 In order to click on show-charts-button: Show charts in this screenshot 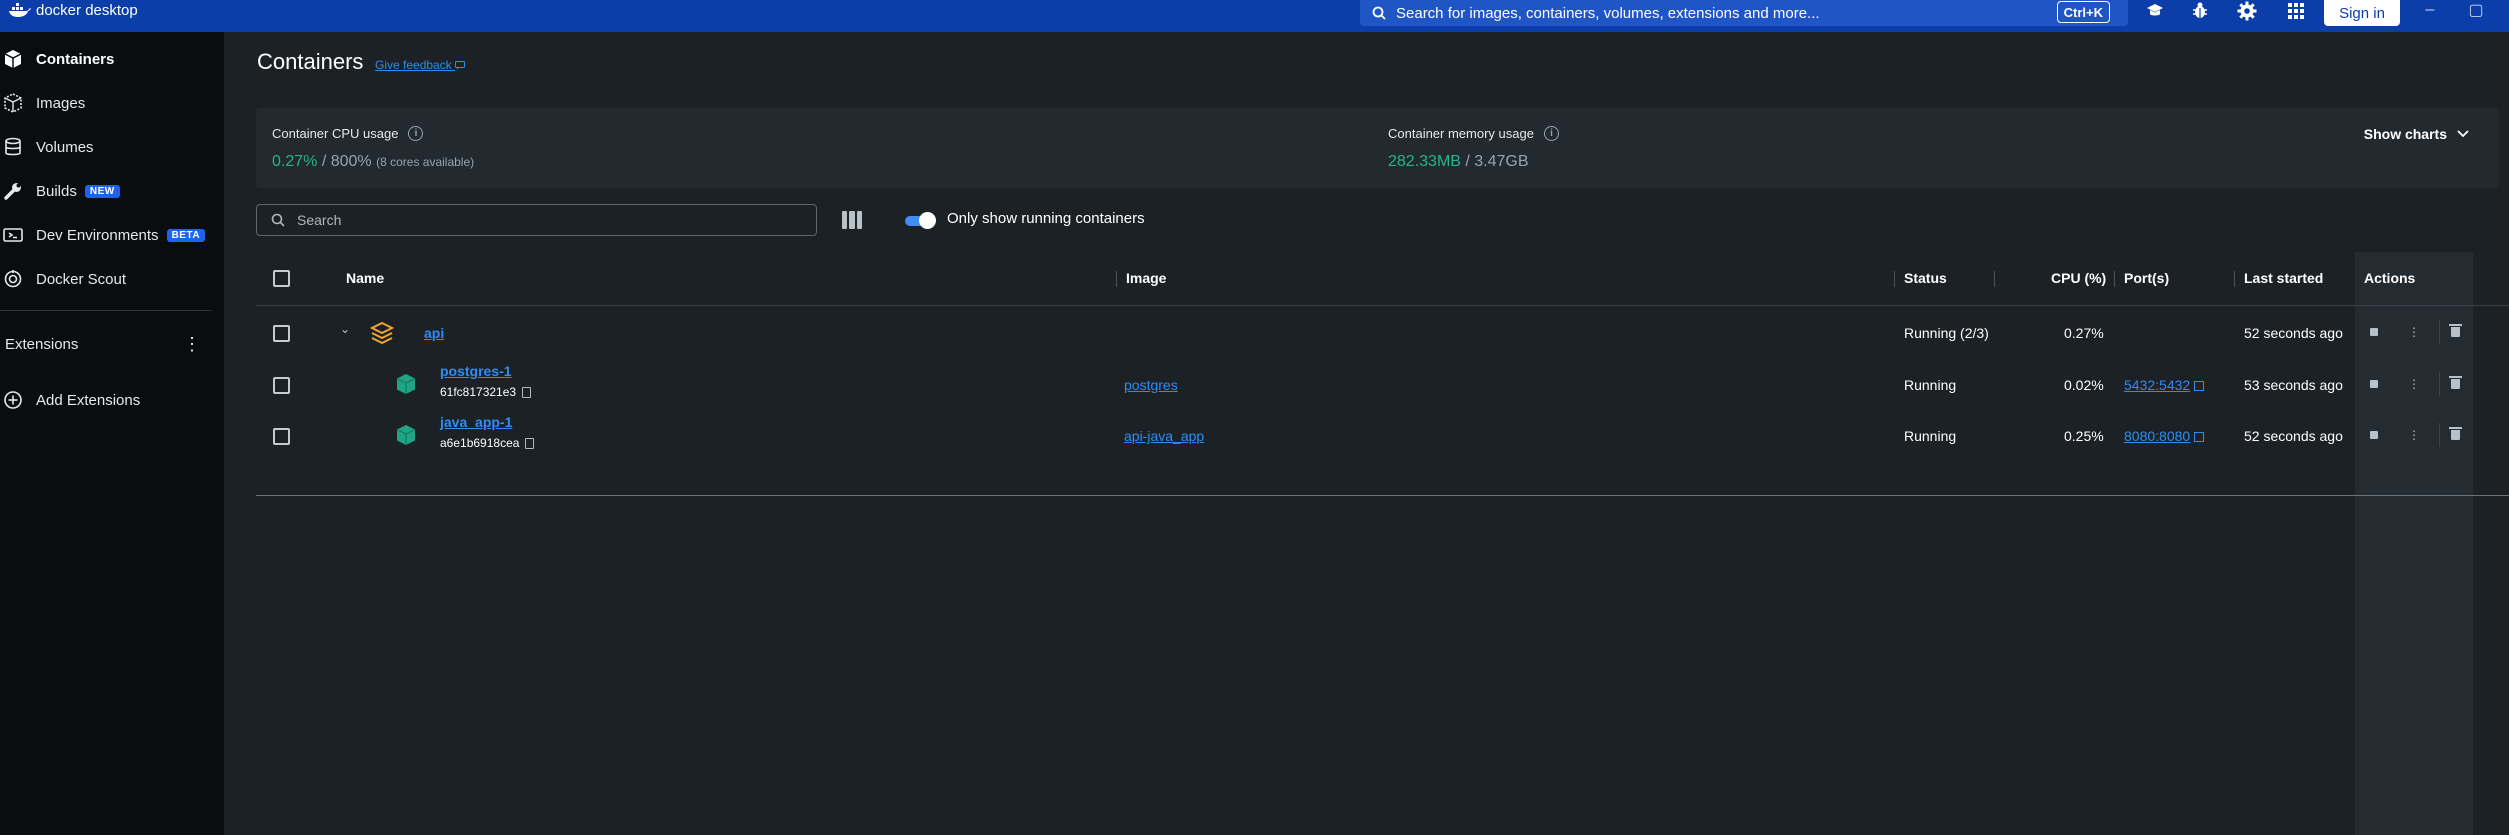, I will do `click(2416, 134)`.